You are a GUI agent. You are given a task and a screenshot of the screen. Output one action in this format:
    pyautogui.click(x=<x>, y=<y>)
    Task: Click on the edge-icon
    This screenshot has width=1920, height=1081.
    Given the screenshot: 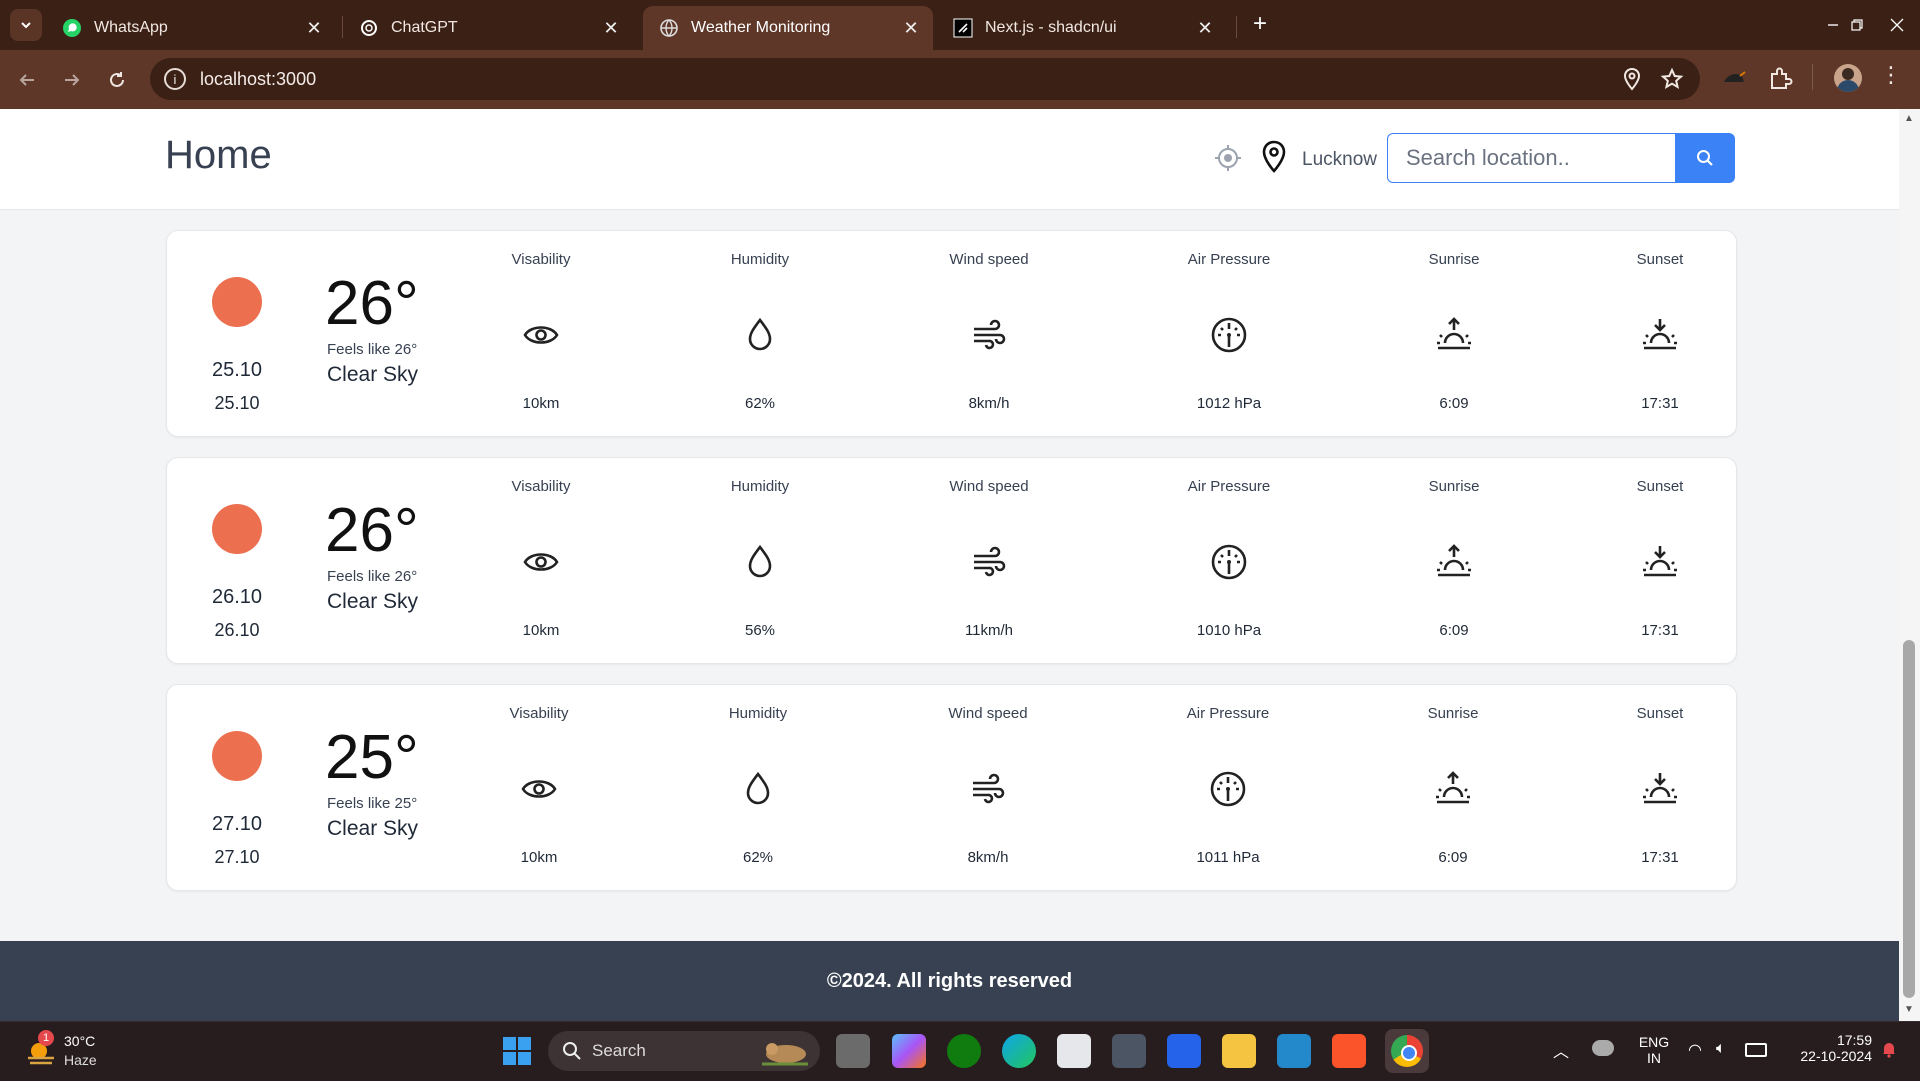 What is the action you would take?
    pyautogui.click(x=1019, y=1051)
    